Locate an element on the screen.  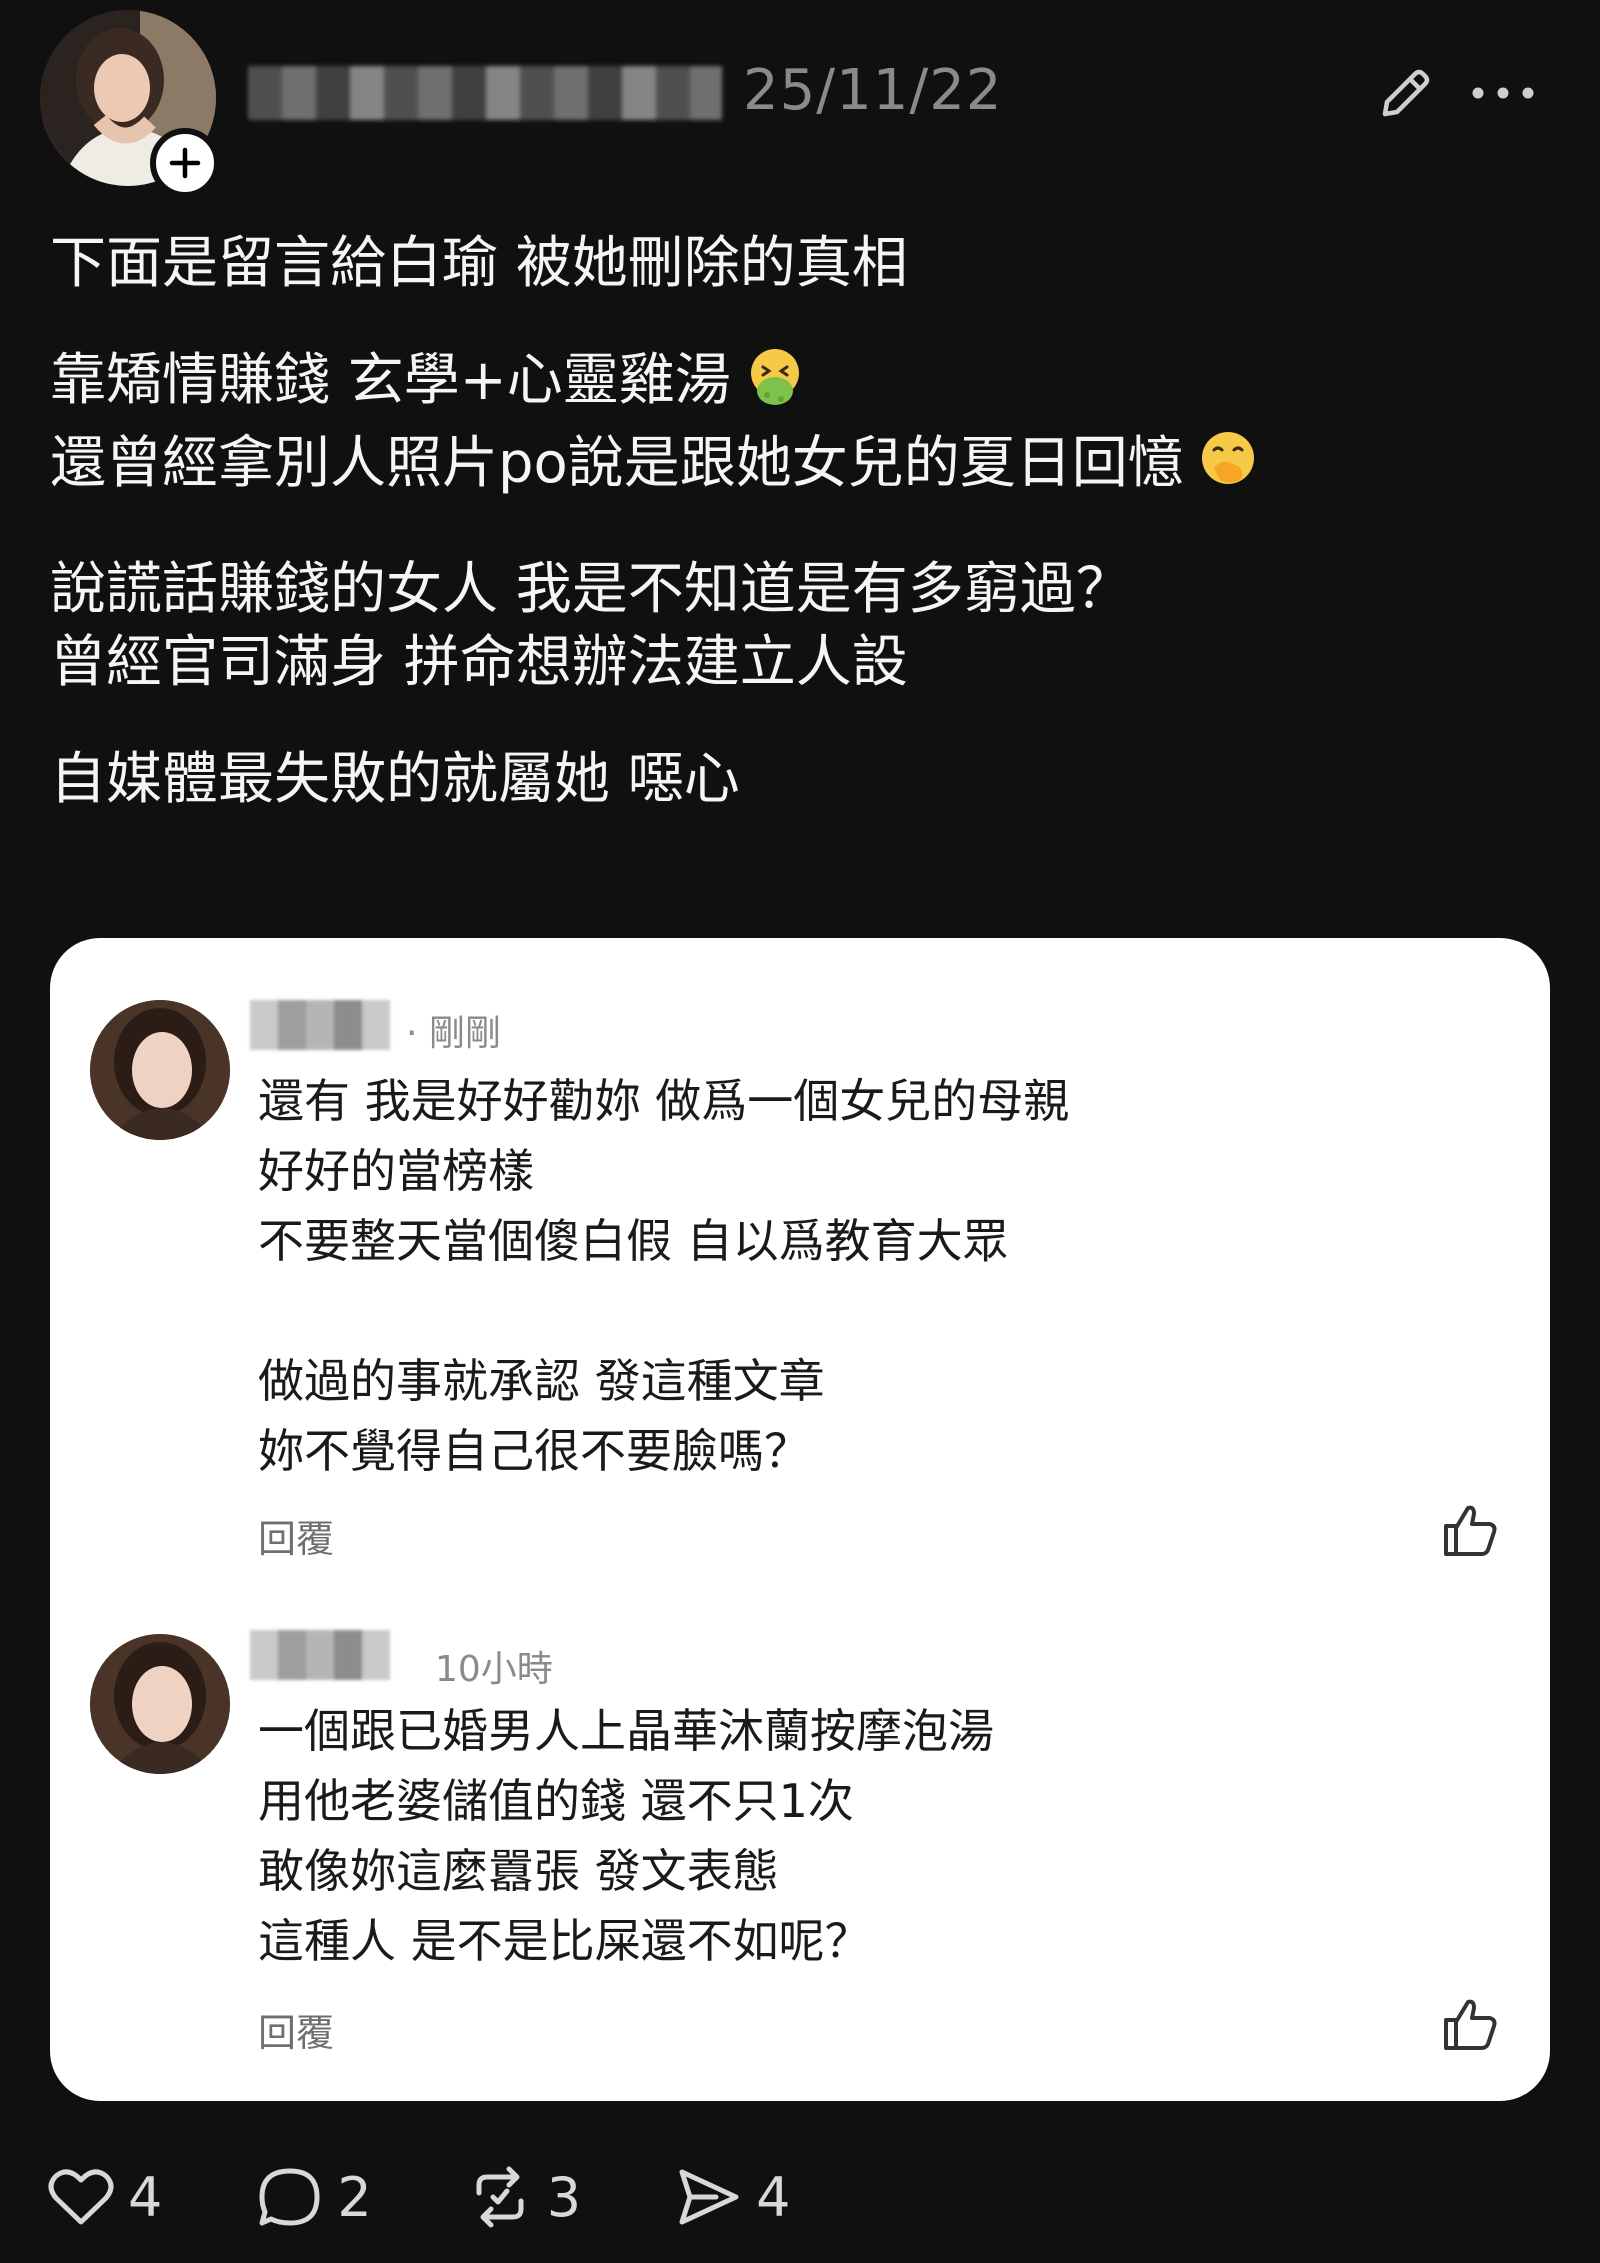
follow-button is located at coordinates (185, 163).